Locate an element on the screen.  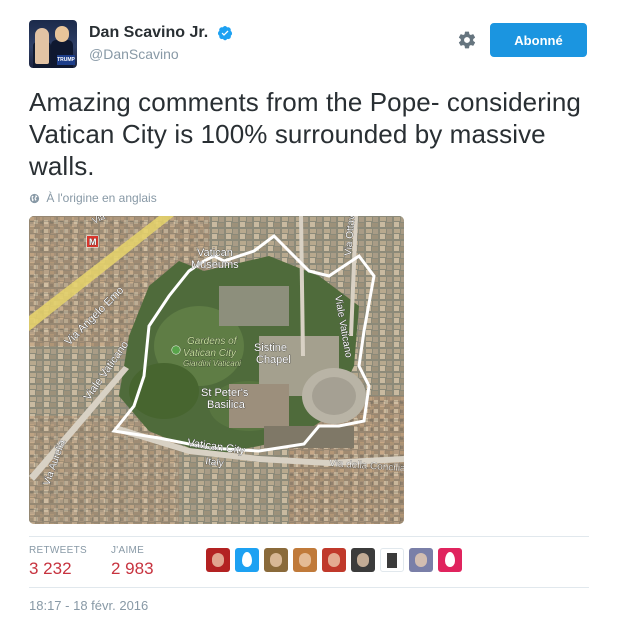
map-label-gardens-2: Vatican City is located at coordinates (210, 353).